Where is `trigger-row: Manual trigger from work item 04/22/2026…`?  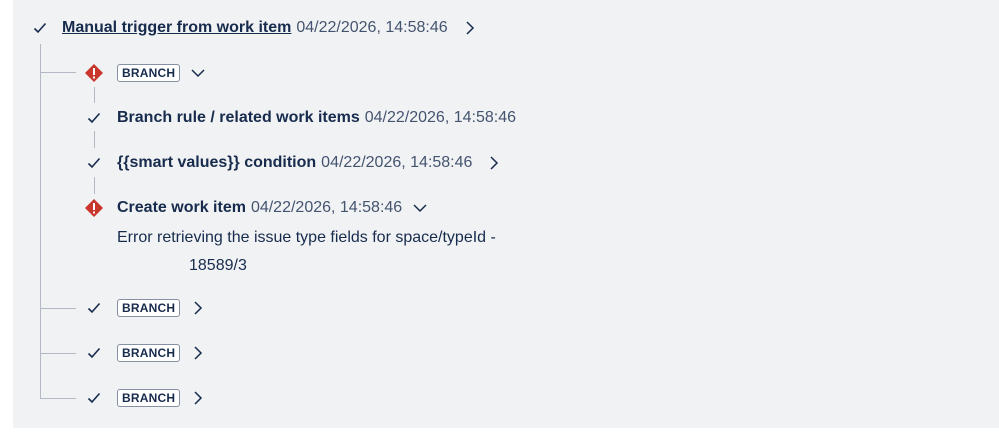 trigger-row: Manual trigger from work item 04/22/2026… is located at coordinates (255, 28).